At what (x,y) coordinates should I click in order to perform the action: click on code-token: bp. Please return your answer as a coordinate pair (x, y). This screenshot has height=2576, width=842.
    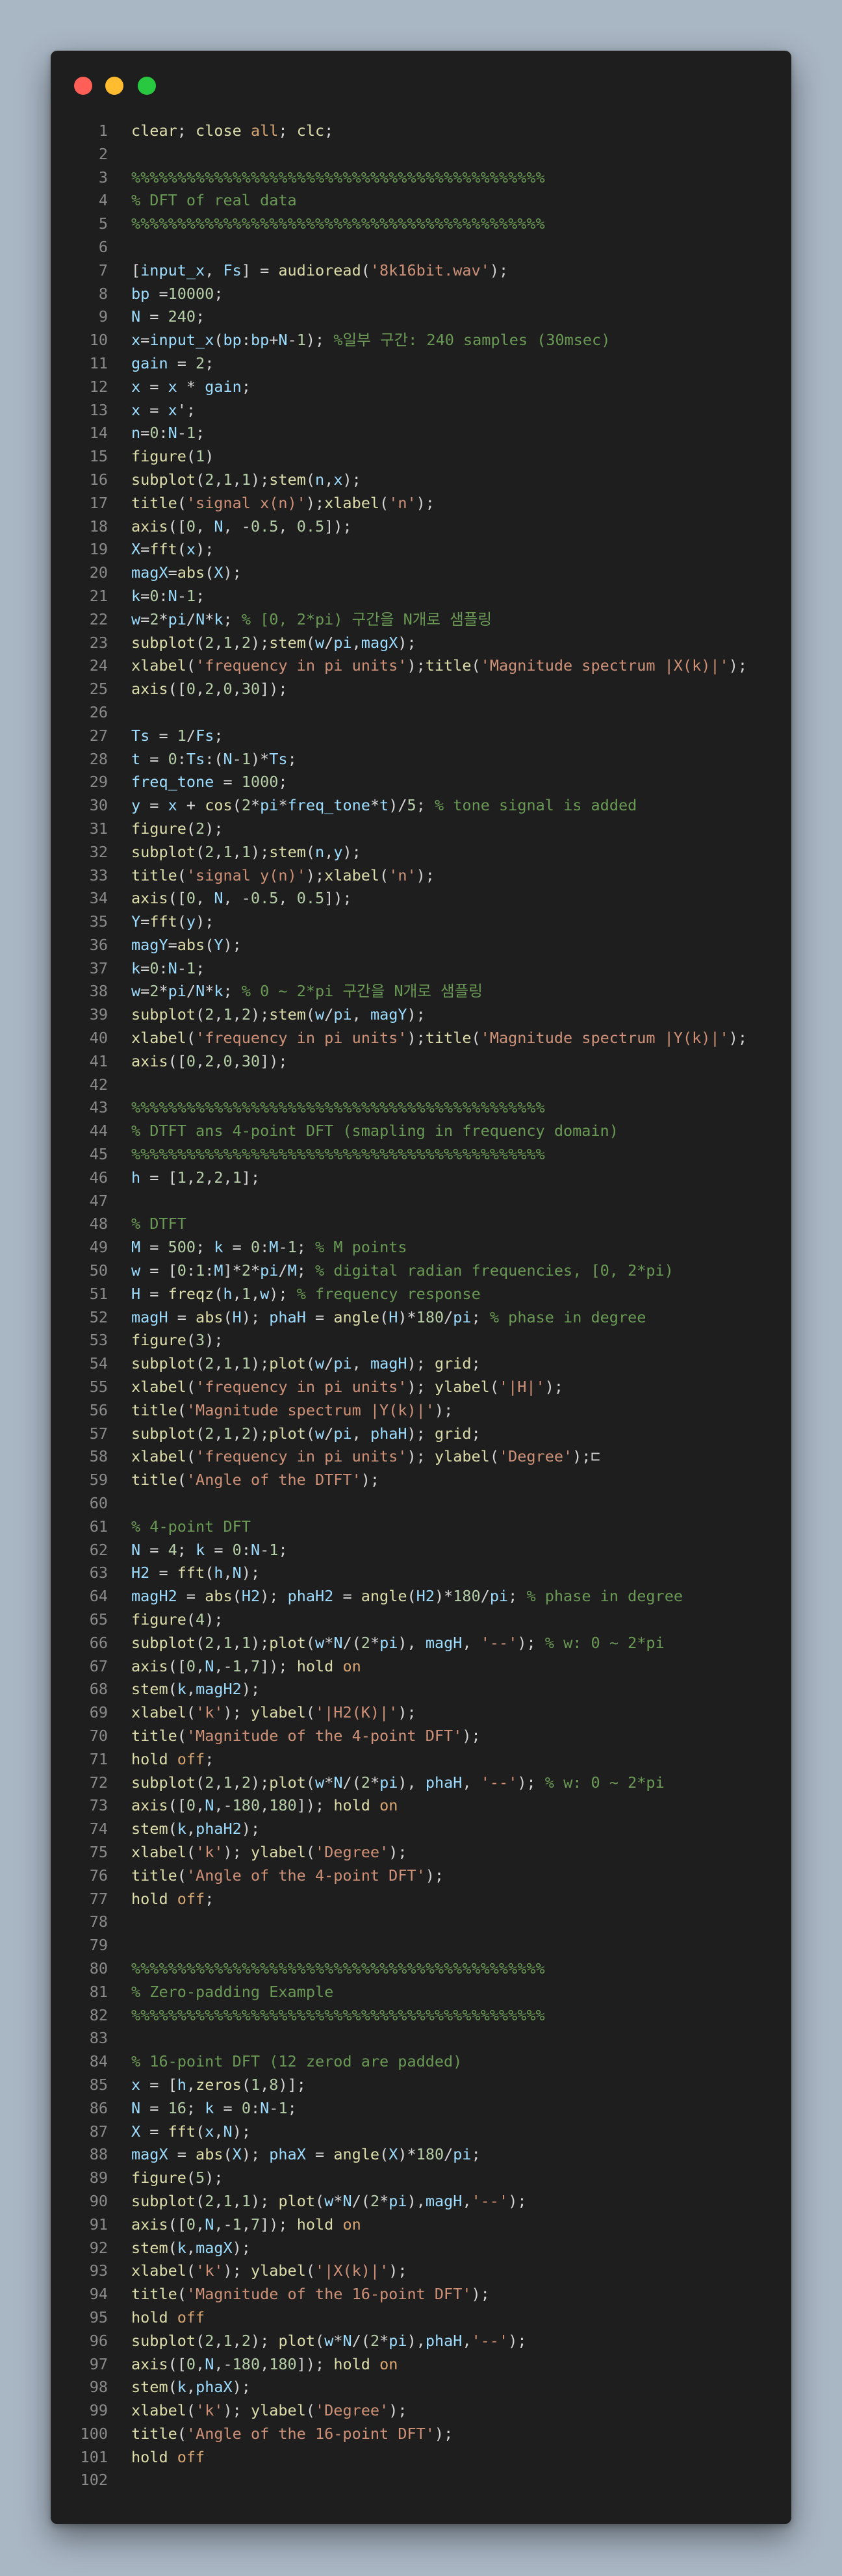
    Looking at the image, I should click on (140, 293).